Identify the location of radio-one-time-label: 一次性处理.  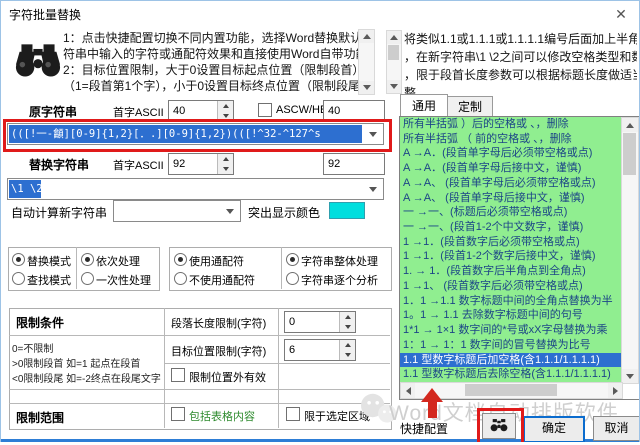
(123, 281).